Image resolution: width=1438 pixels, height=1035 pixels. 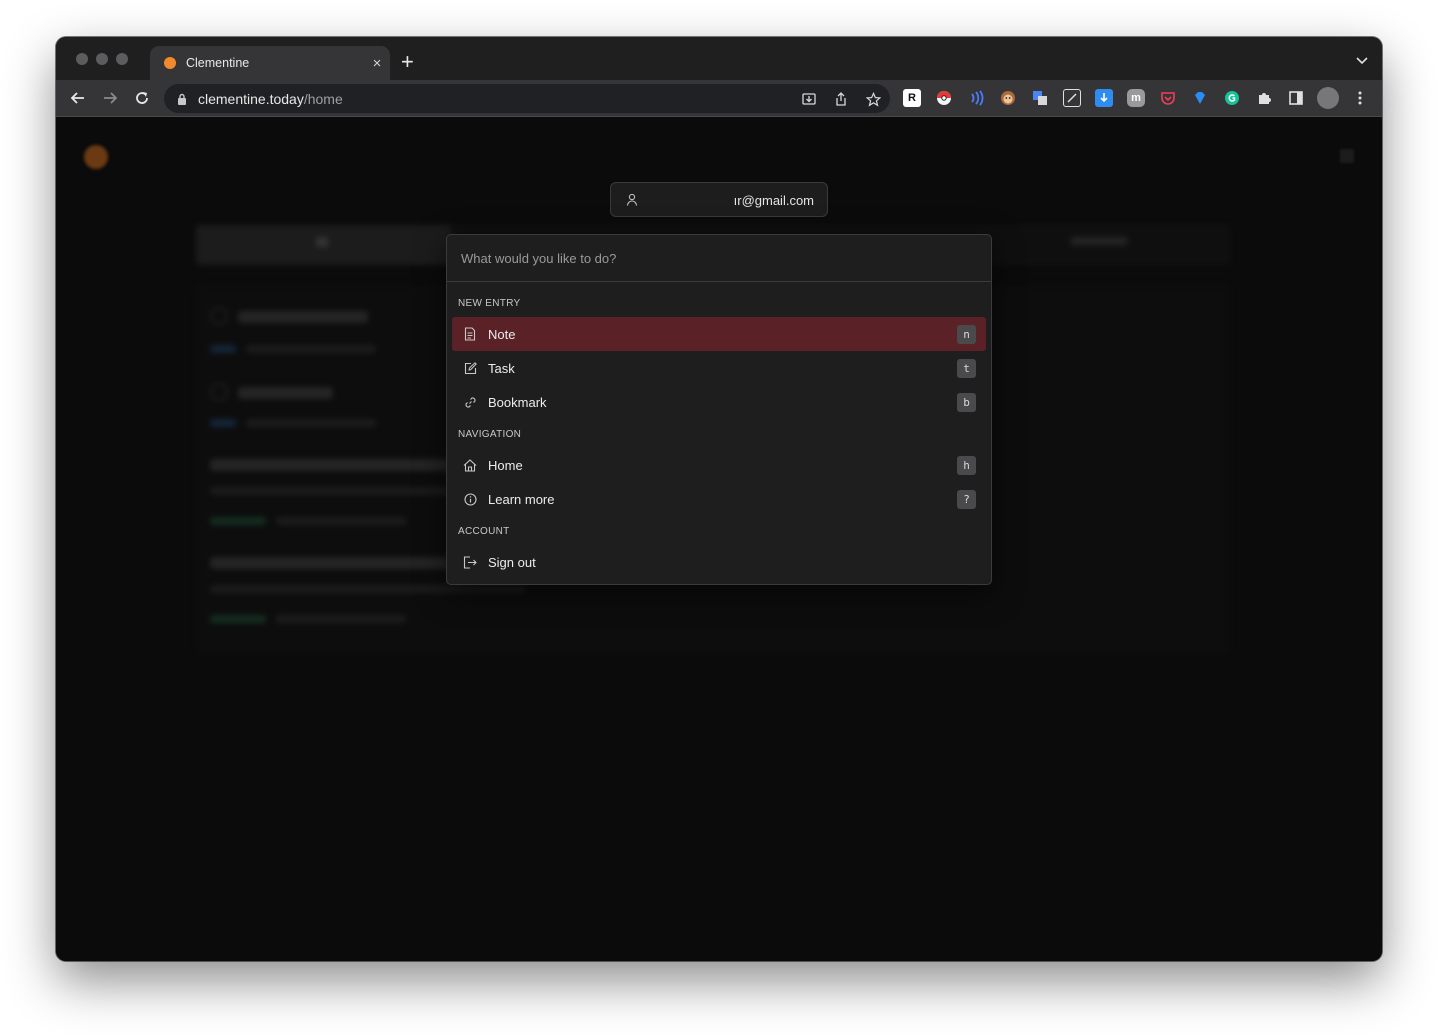 I want to click on link-icon, so click(x=470, y=402).